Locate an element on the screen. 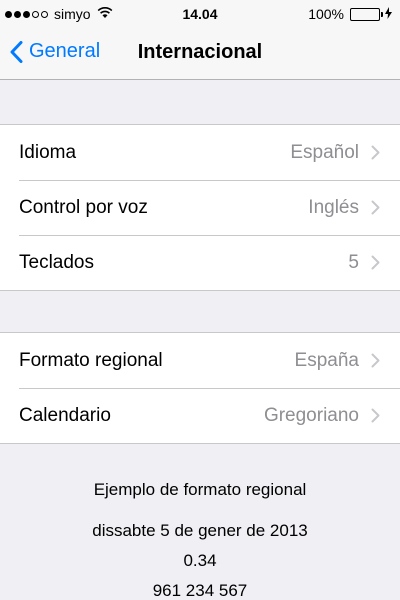 The width and height of the screenshot is (400, 600). battery-icon is located at coordinates (365, 14).